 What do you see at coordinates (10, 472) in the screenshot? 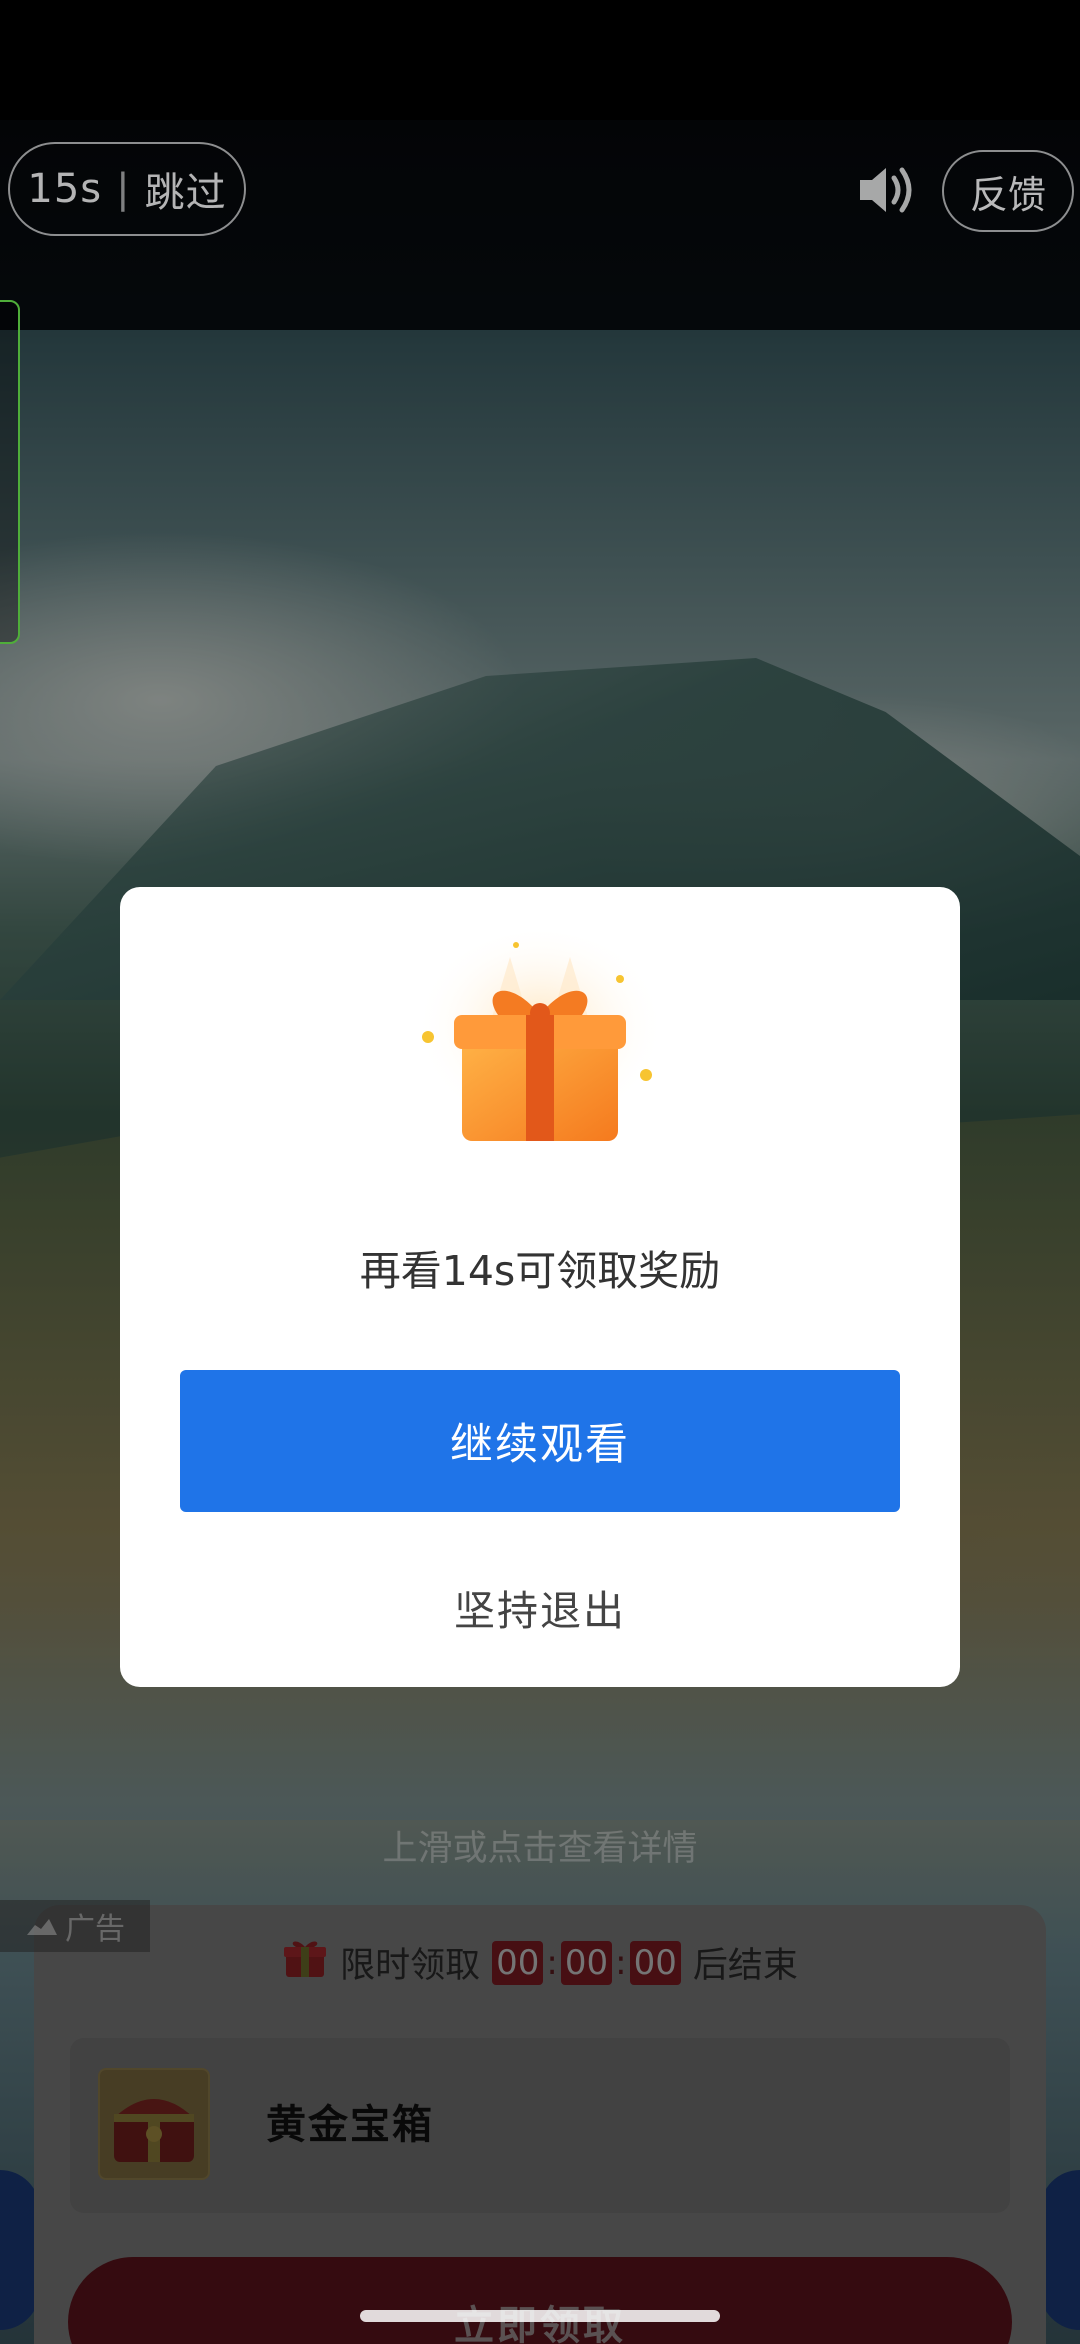
I see `left-edge-handle` at bounding box center [10, 472].